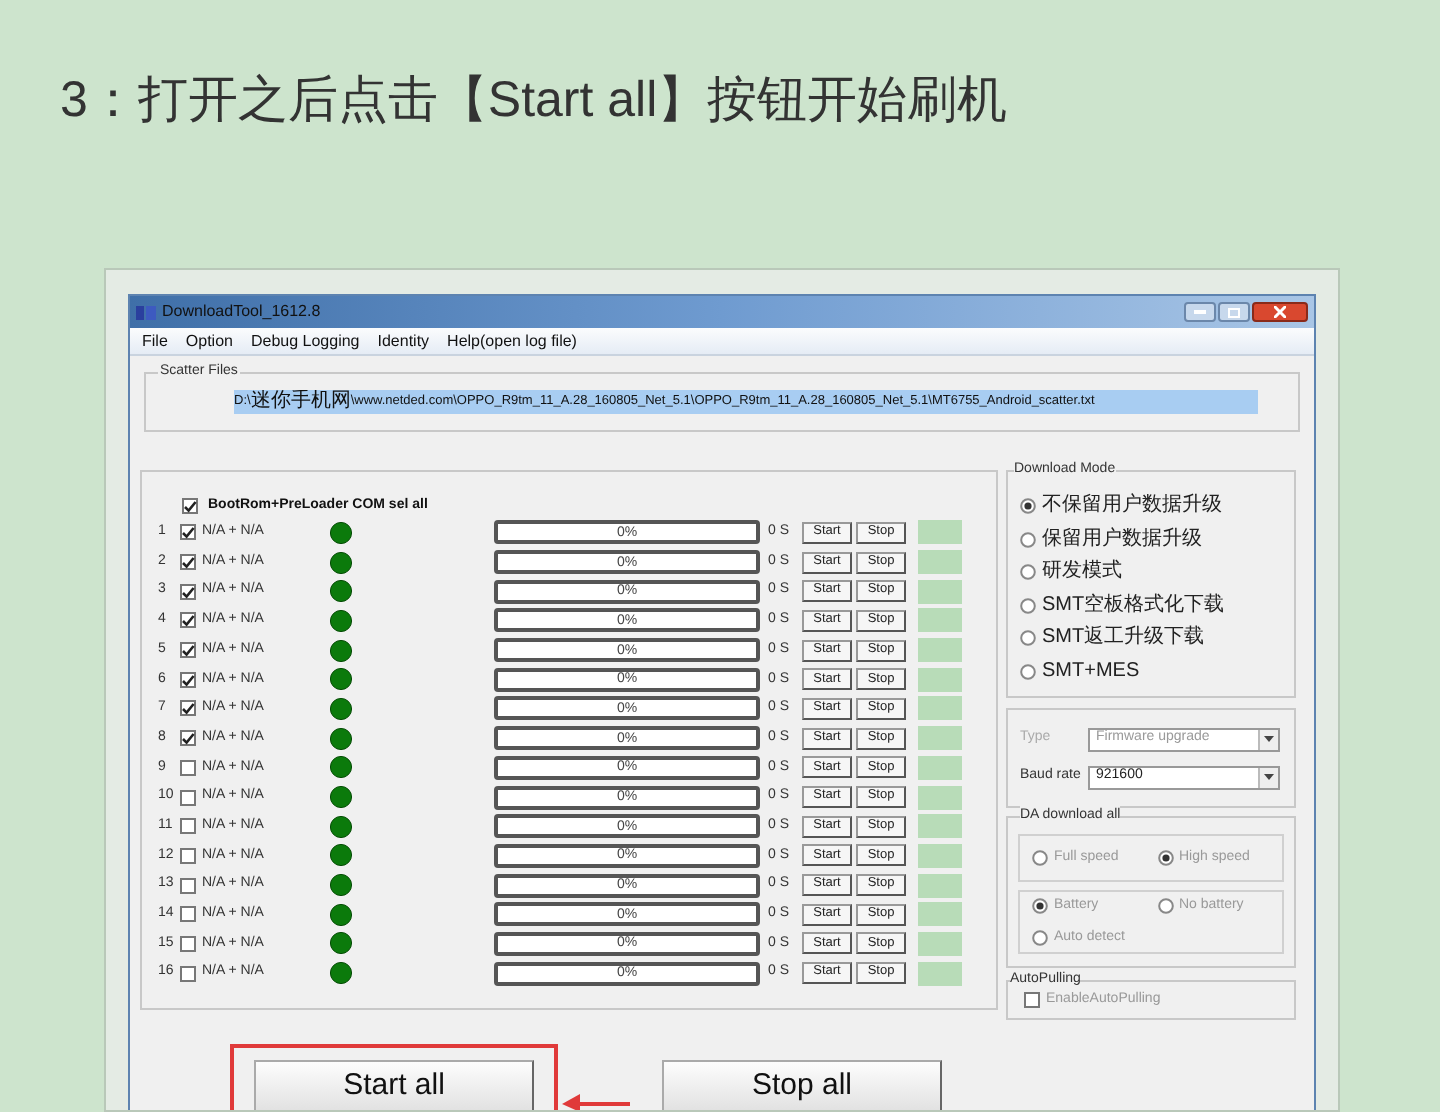 This screenshot has width=1440, height=1112. What do you see at coordinates (512, 341) in the screenshot?
I see `menu-item: Help(open log file)` at bounding box center [512, 341].